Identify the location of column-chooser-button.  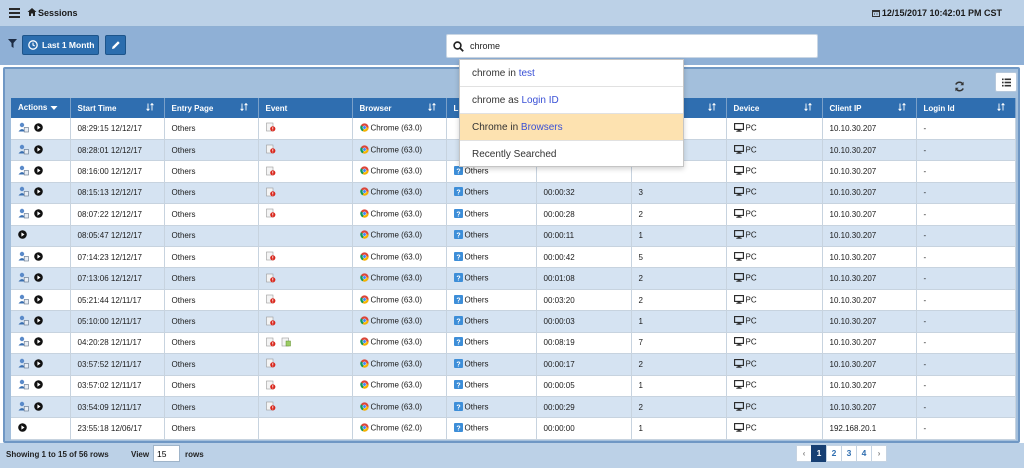
(1006, 82).